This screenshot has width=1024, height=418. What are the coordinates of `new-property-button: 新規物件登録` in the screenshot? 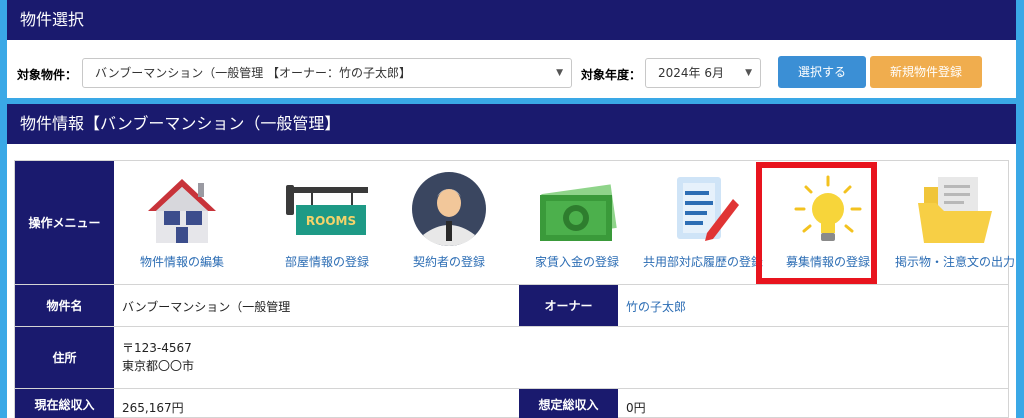 It's located at (926, 72).